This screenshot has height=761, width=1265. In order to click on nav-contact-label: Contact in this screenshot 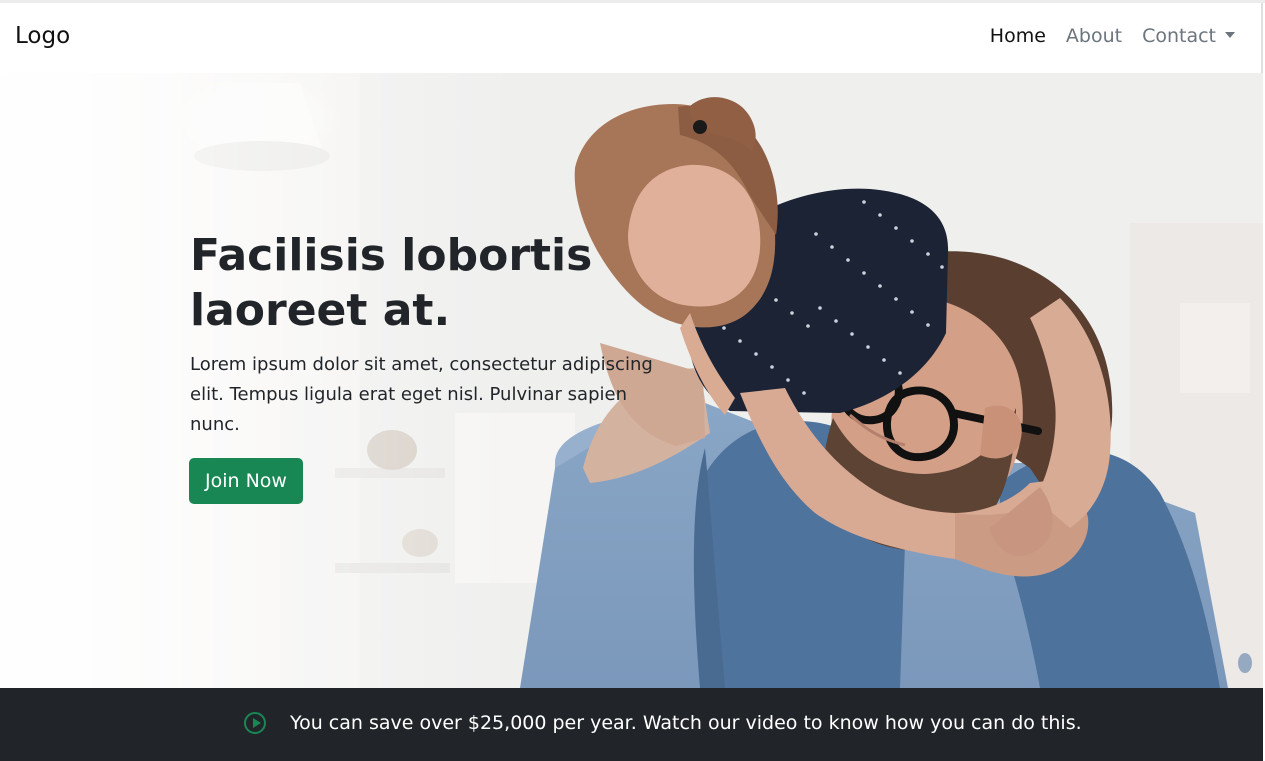, I will do `click(1179, 36)`.